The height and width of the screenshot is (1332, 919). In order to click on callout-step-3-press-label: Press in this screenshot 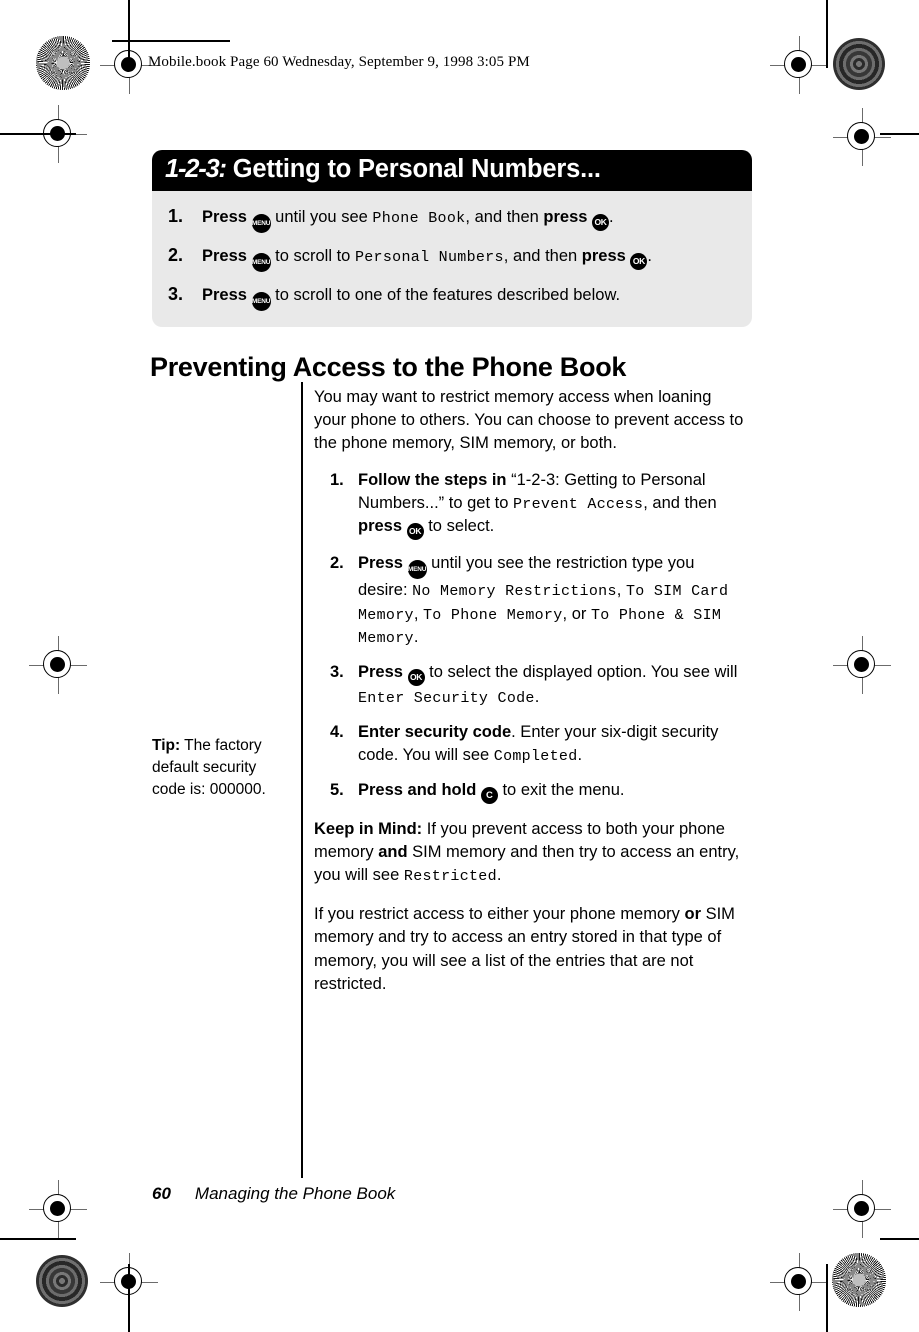, I will do `click(224, 294)`.